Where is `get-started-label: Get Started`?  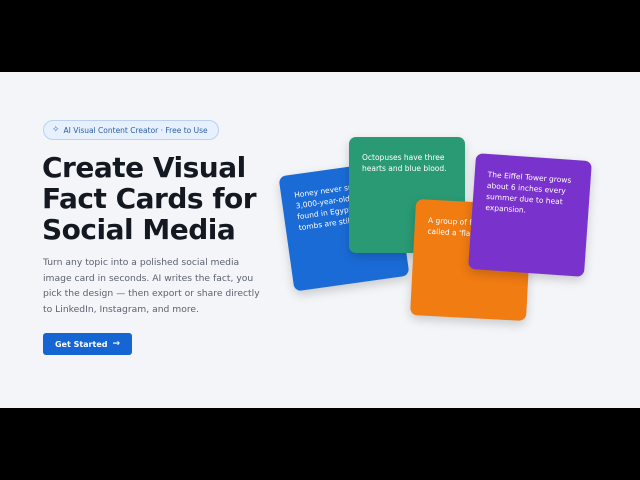 get-started-label: Get Started is located at coordinates (81, 344).